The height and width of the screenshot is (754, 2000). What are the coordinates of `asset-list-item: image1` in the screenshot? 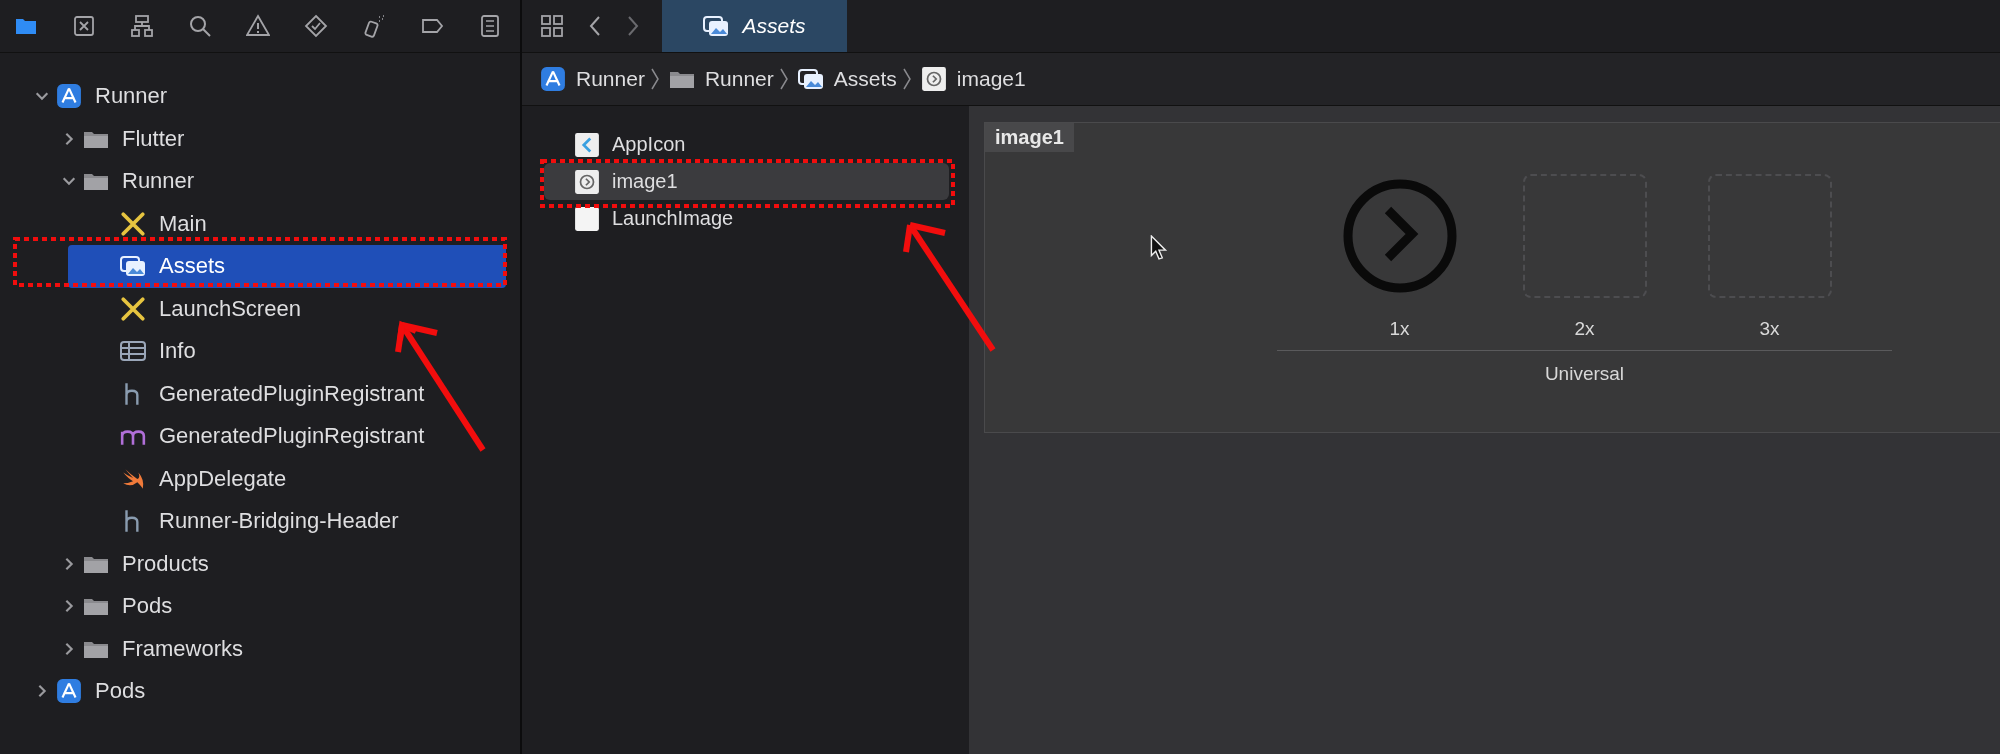 It's located at (746, 181).